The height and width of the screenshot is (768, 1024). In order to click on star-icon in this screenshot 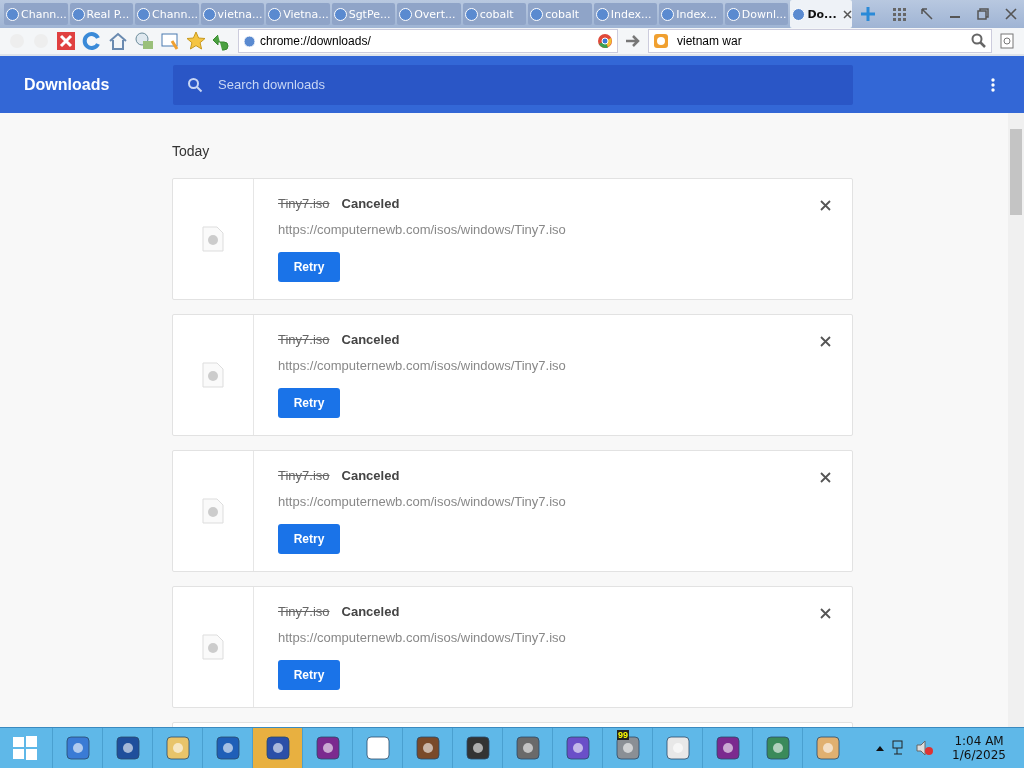, I will do `click(196, 41)`.